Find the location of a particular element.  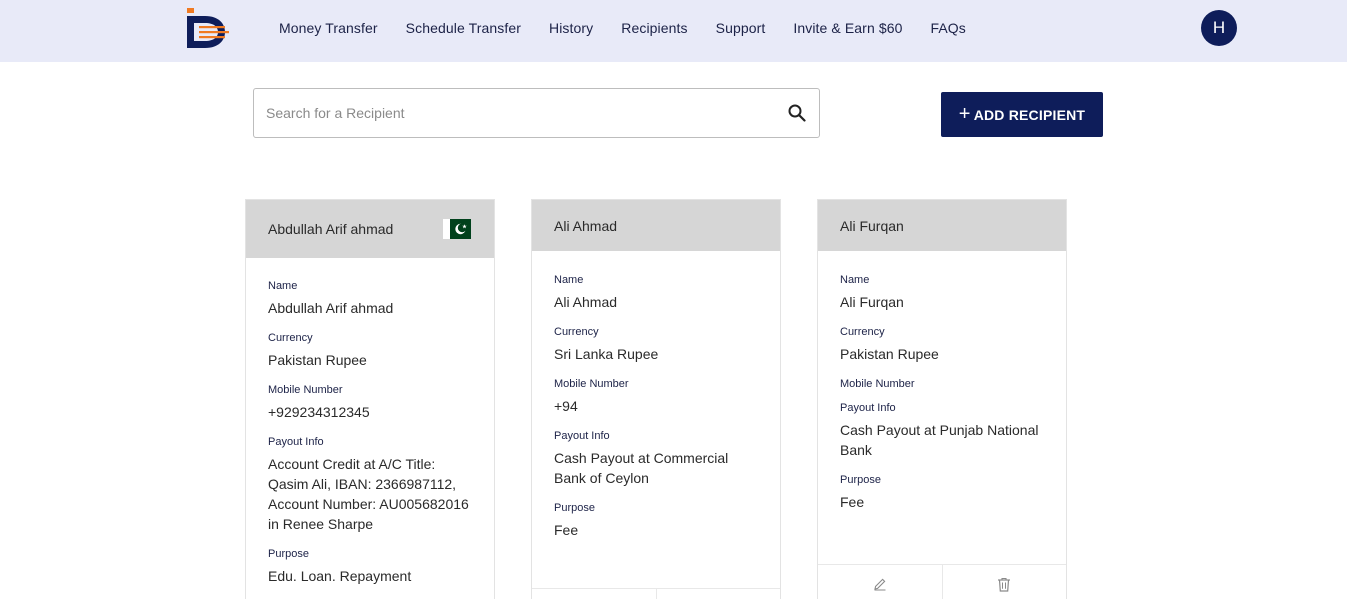

field-name: Name Ali Ahmad is located at coordinates (656, 293).